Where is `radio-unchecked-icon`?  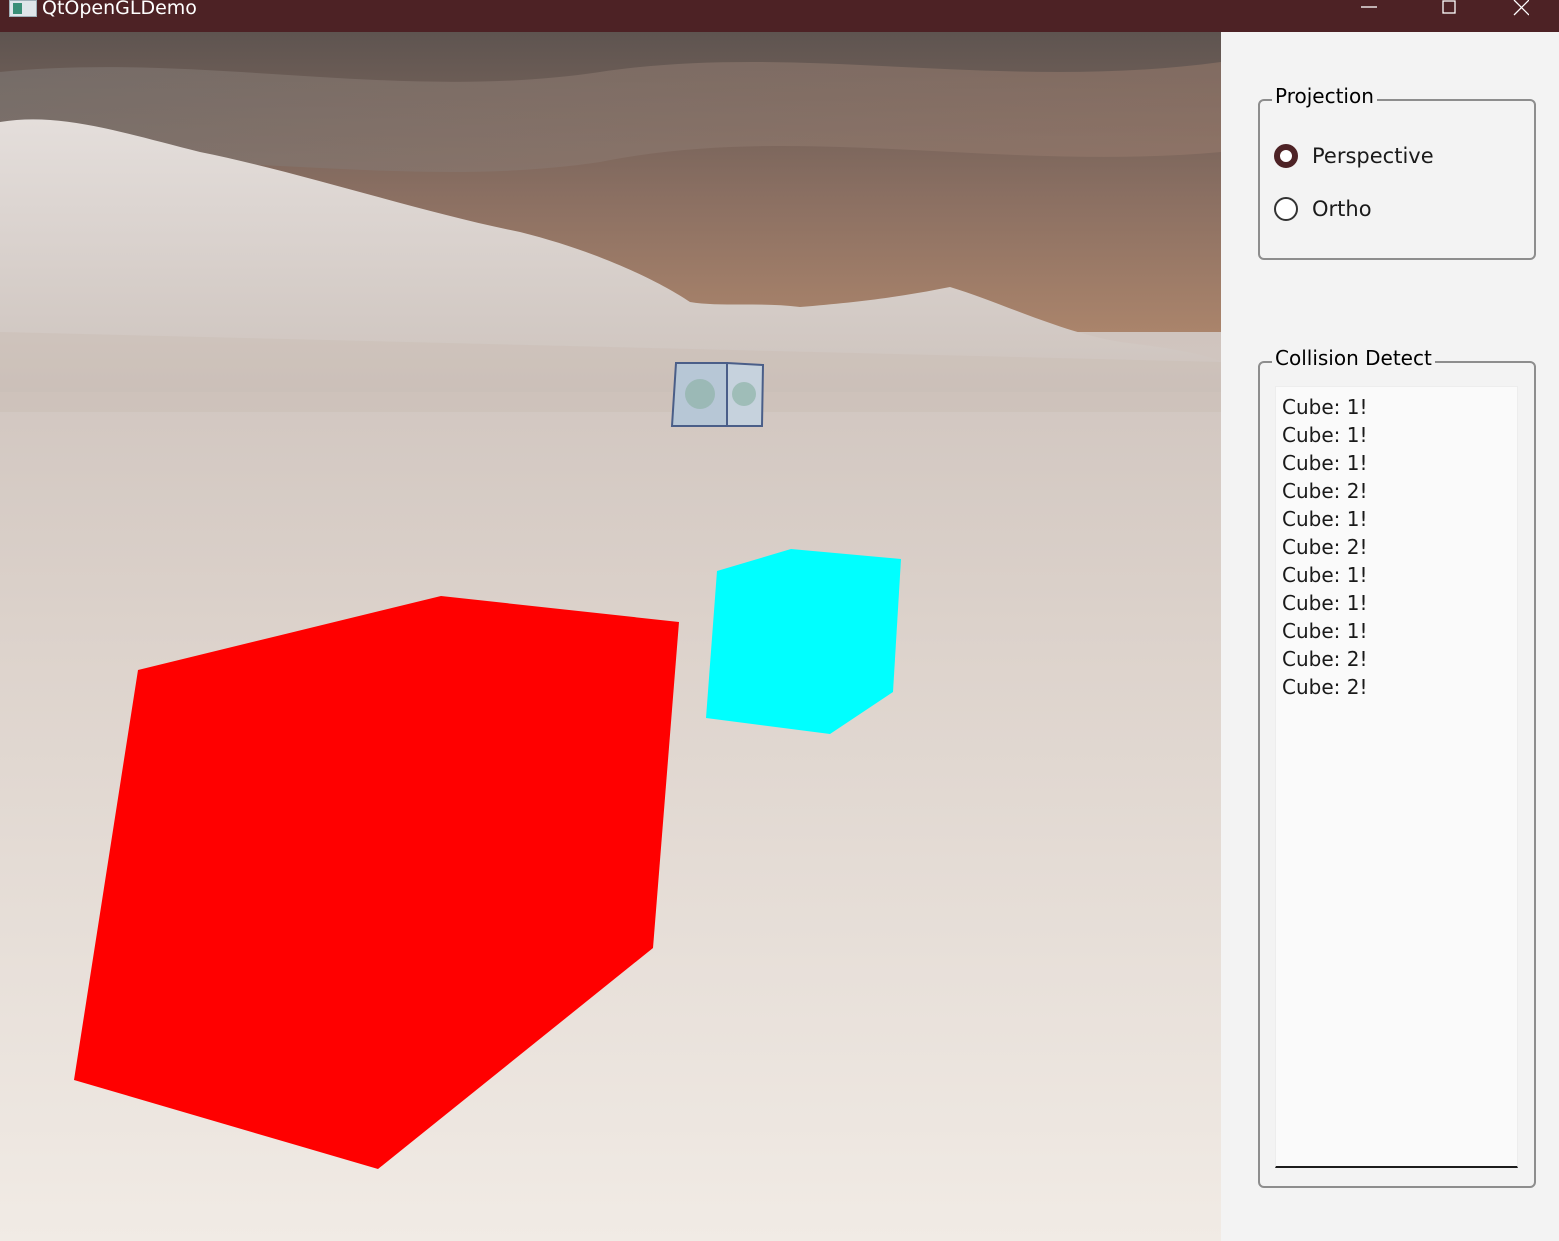 radio-unchecked-icon is located at coordinates (1286, 209).